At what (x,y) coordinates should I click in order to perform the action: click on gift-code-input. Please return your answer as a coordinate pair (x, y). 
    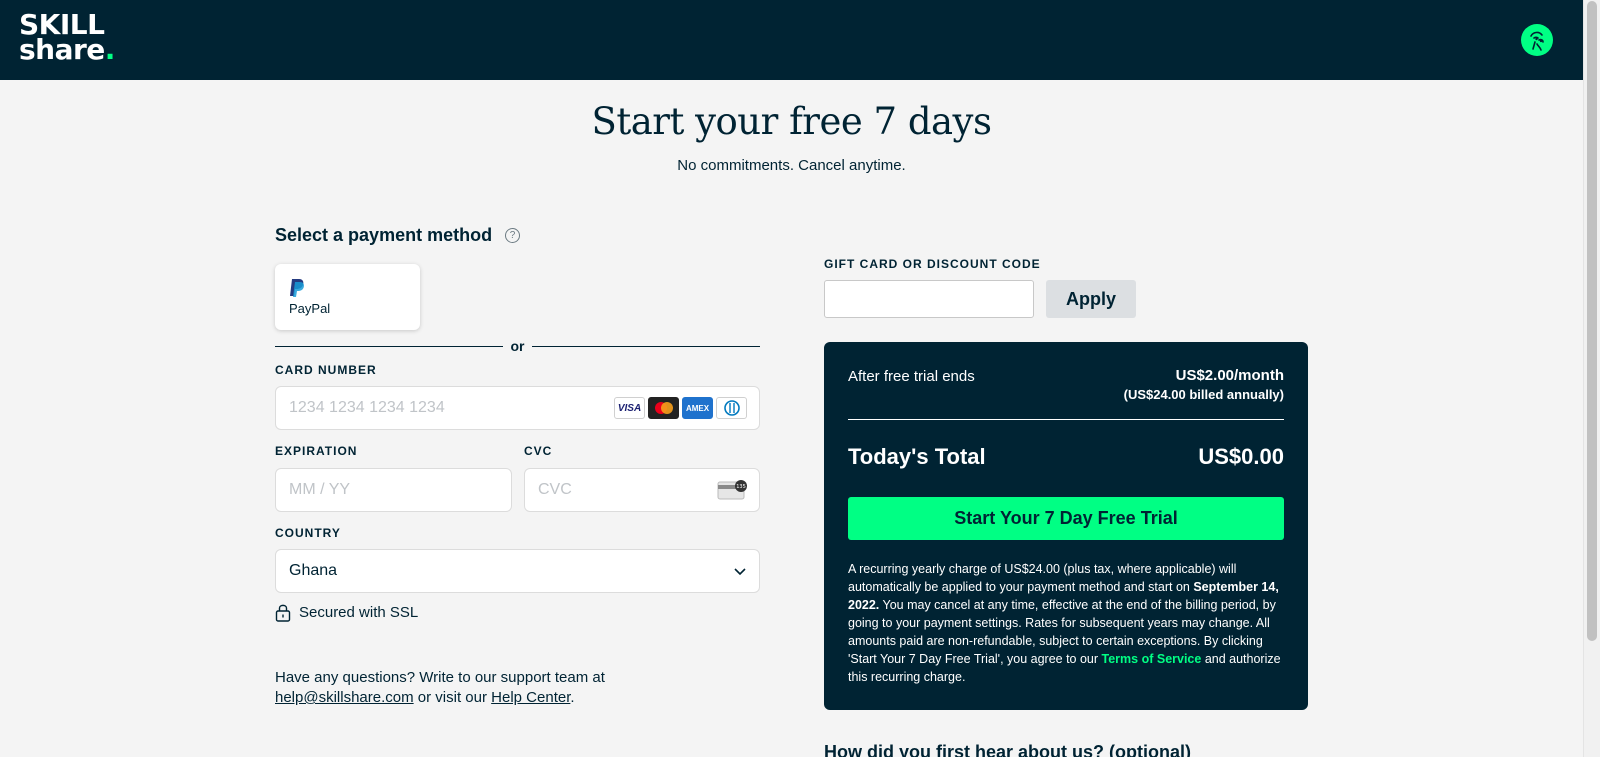
    Looking at the image, I should click on (929, 299).